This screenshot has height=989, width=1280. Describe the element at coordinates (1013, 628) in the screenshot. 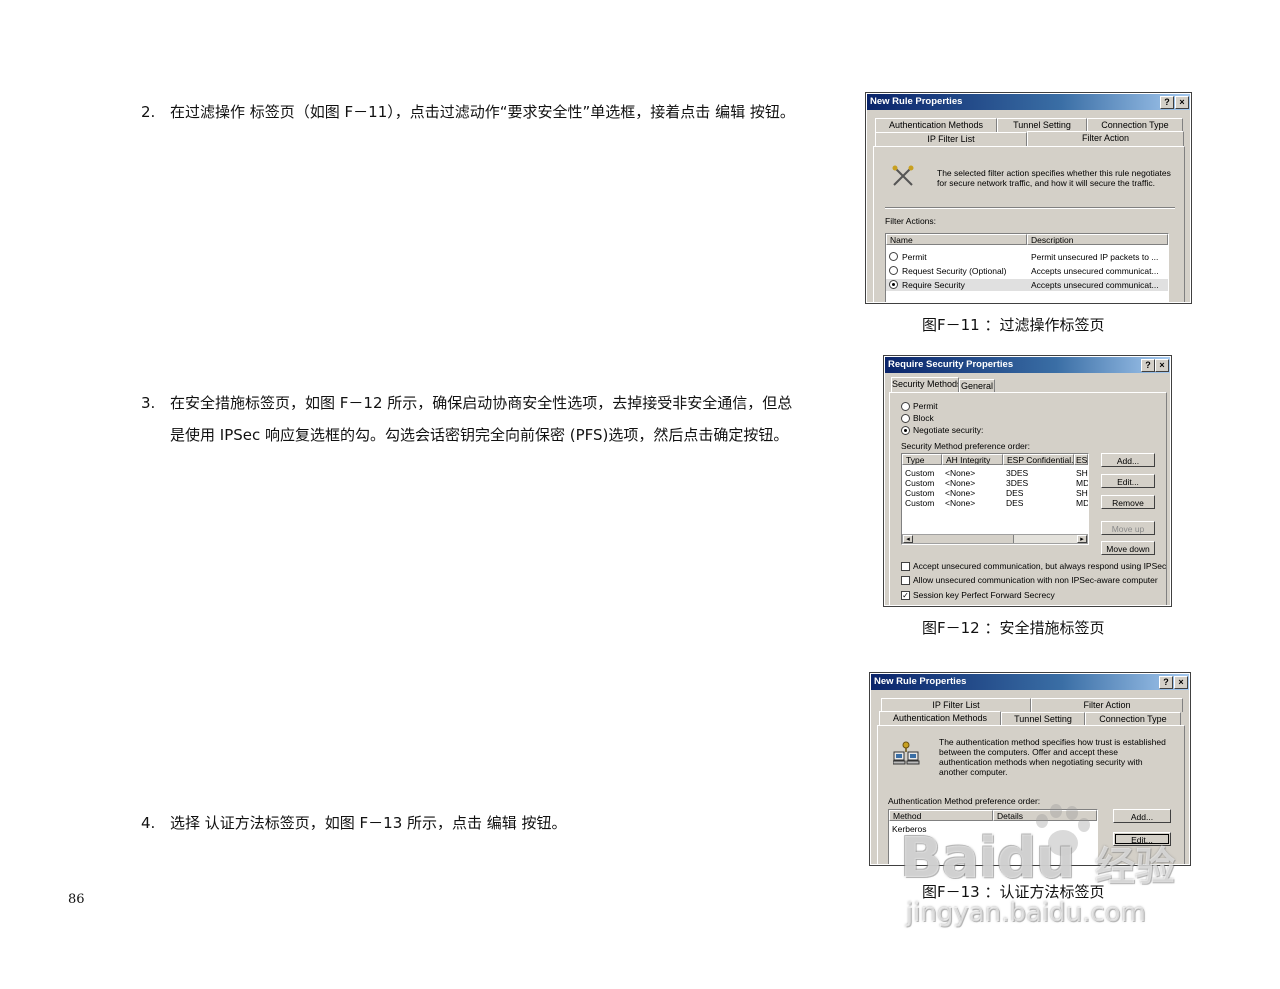

I see `figure-caption-f12: 图F－12 ：安全措施标签页` at that location.